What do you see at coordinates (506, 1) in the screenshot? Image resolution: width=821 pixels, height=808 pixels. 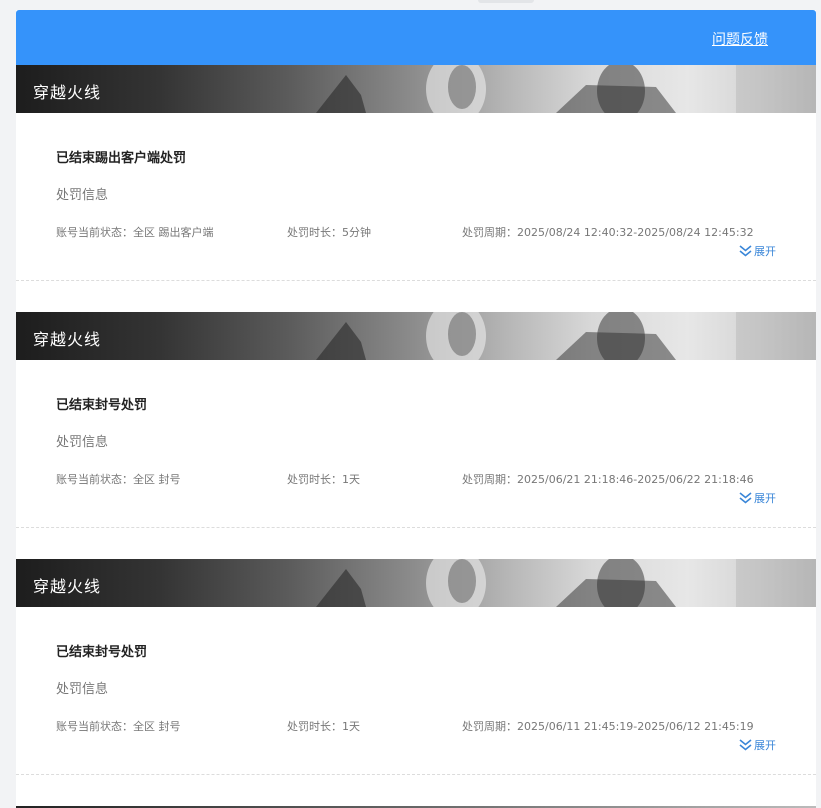 I see `top-tab-indicator` at bounding box center [506, 1].